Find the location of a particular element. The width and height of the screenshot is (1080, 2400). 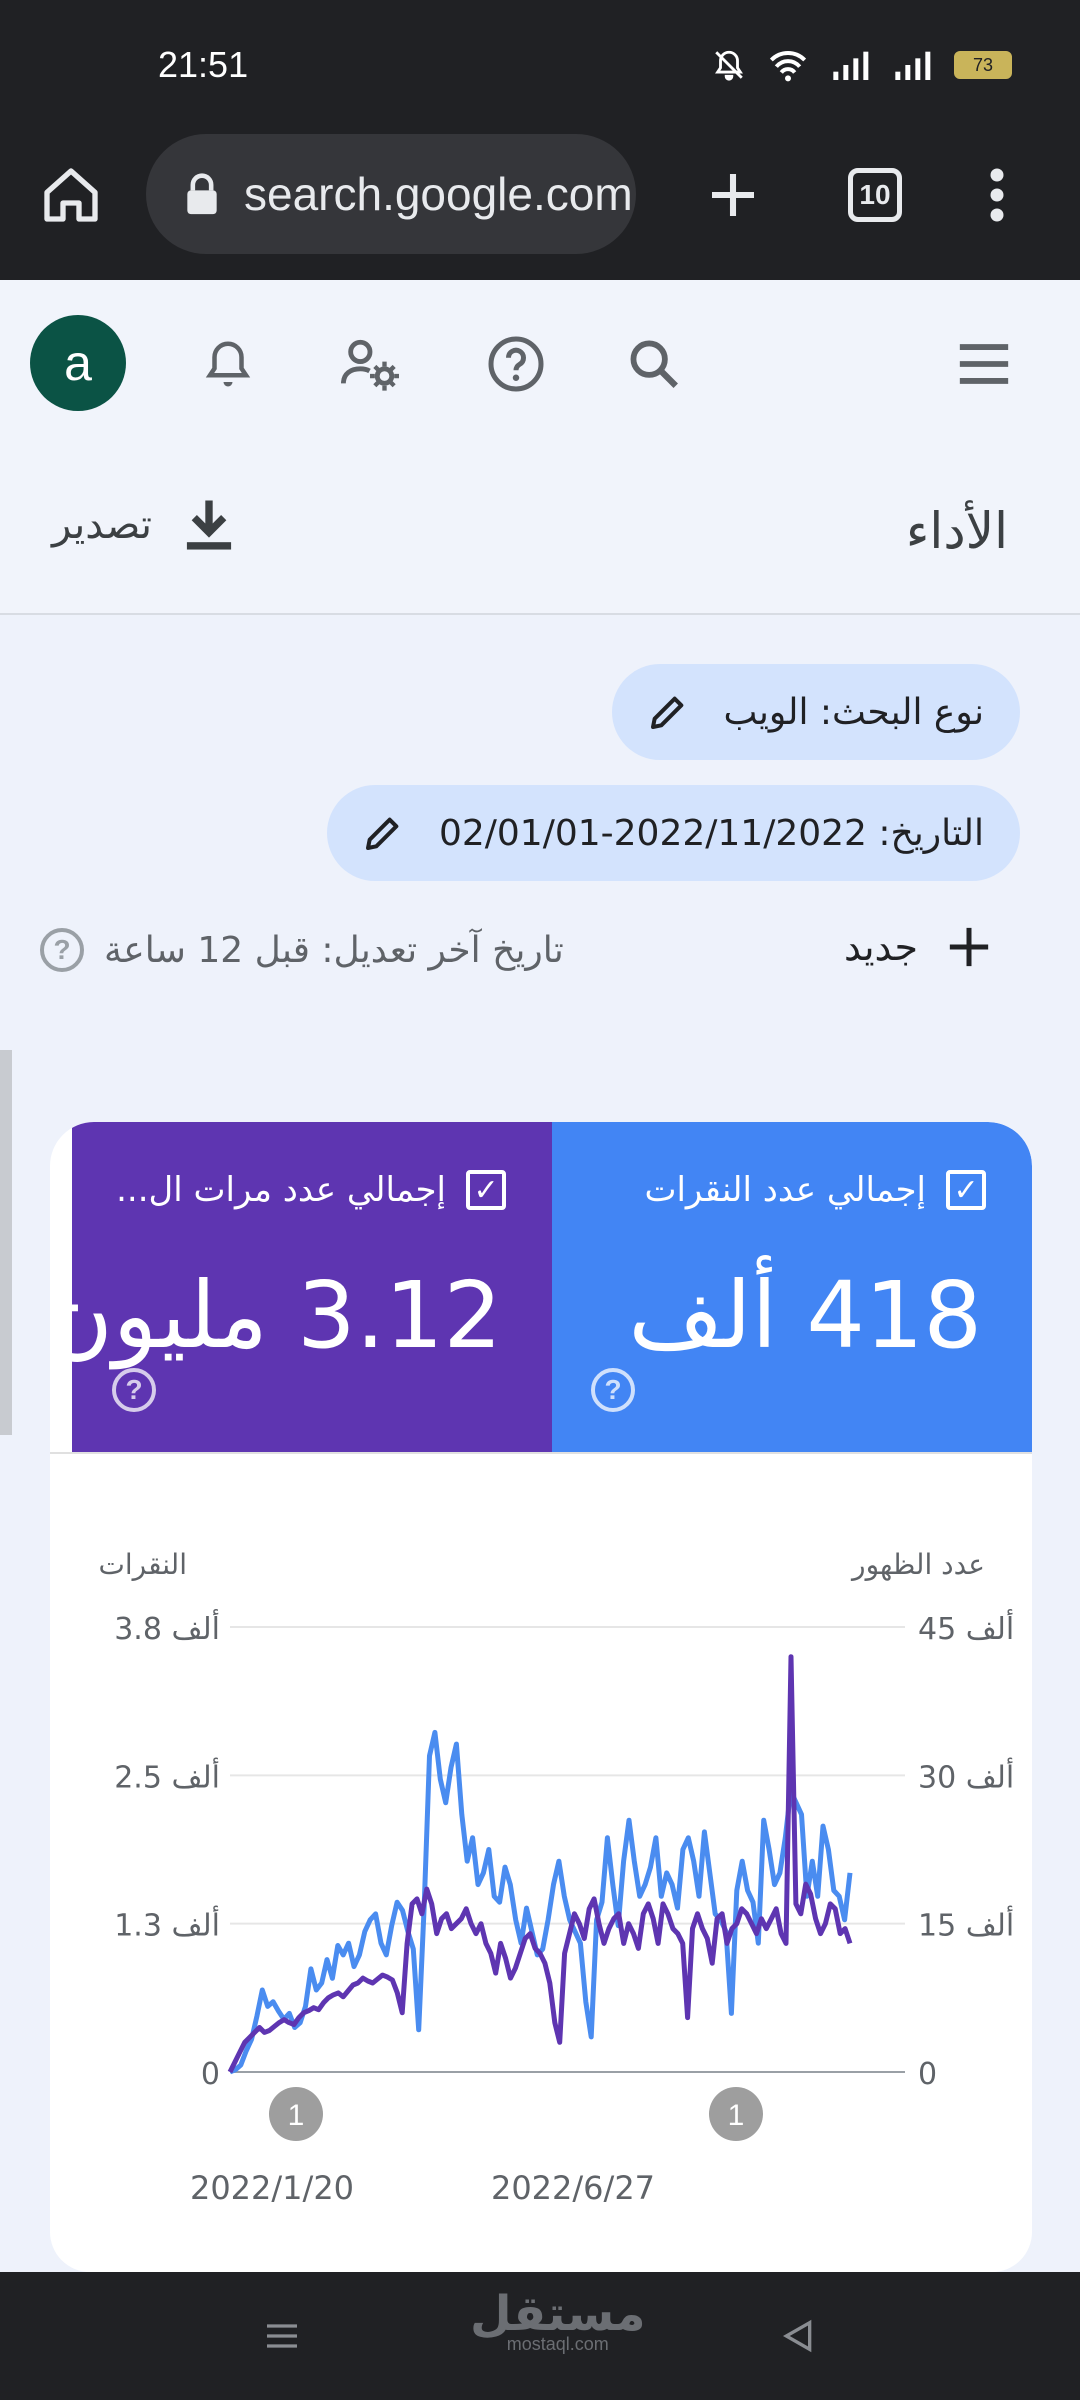

status-icons: 73 is located at coordinates (862, 65).